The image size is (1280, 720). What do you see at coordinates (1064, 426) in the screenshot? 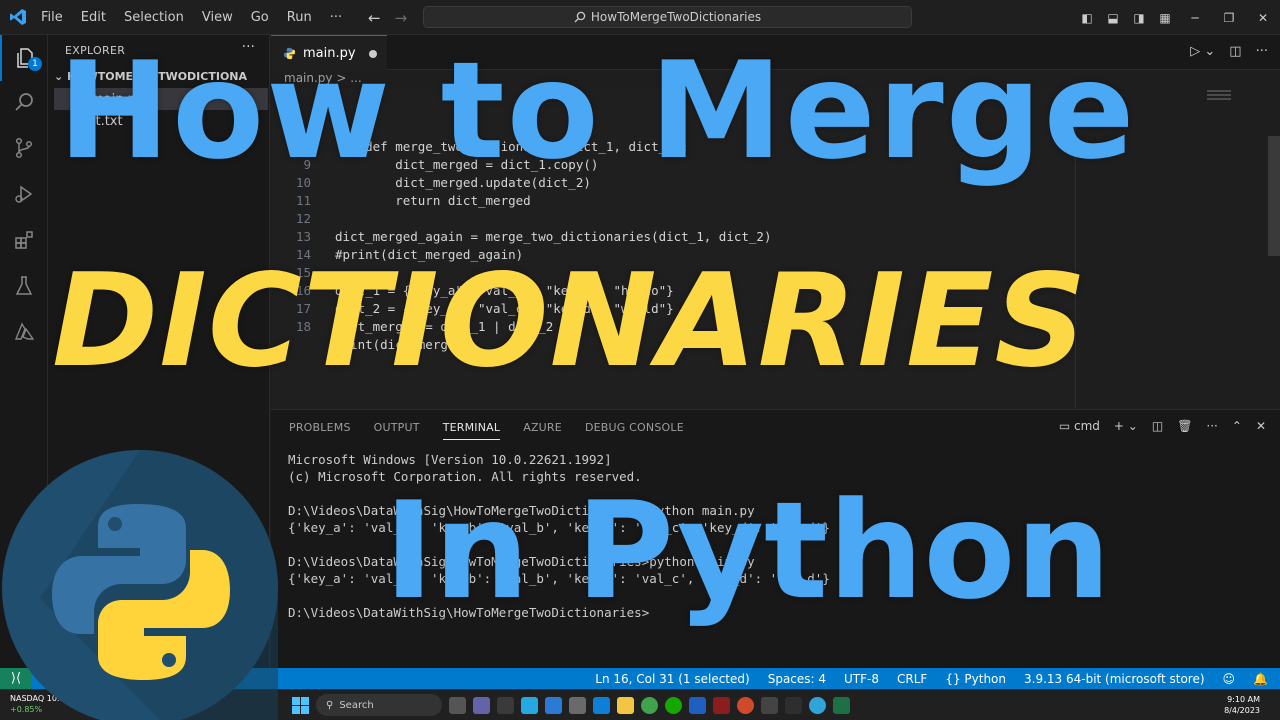
I see `terminal-icon: ▭` at bounding box center [1064, 426].